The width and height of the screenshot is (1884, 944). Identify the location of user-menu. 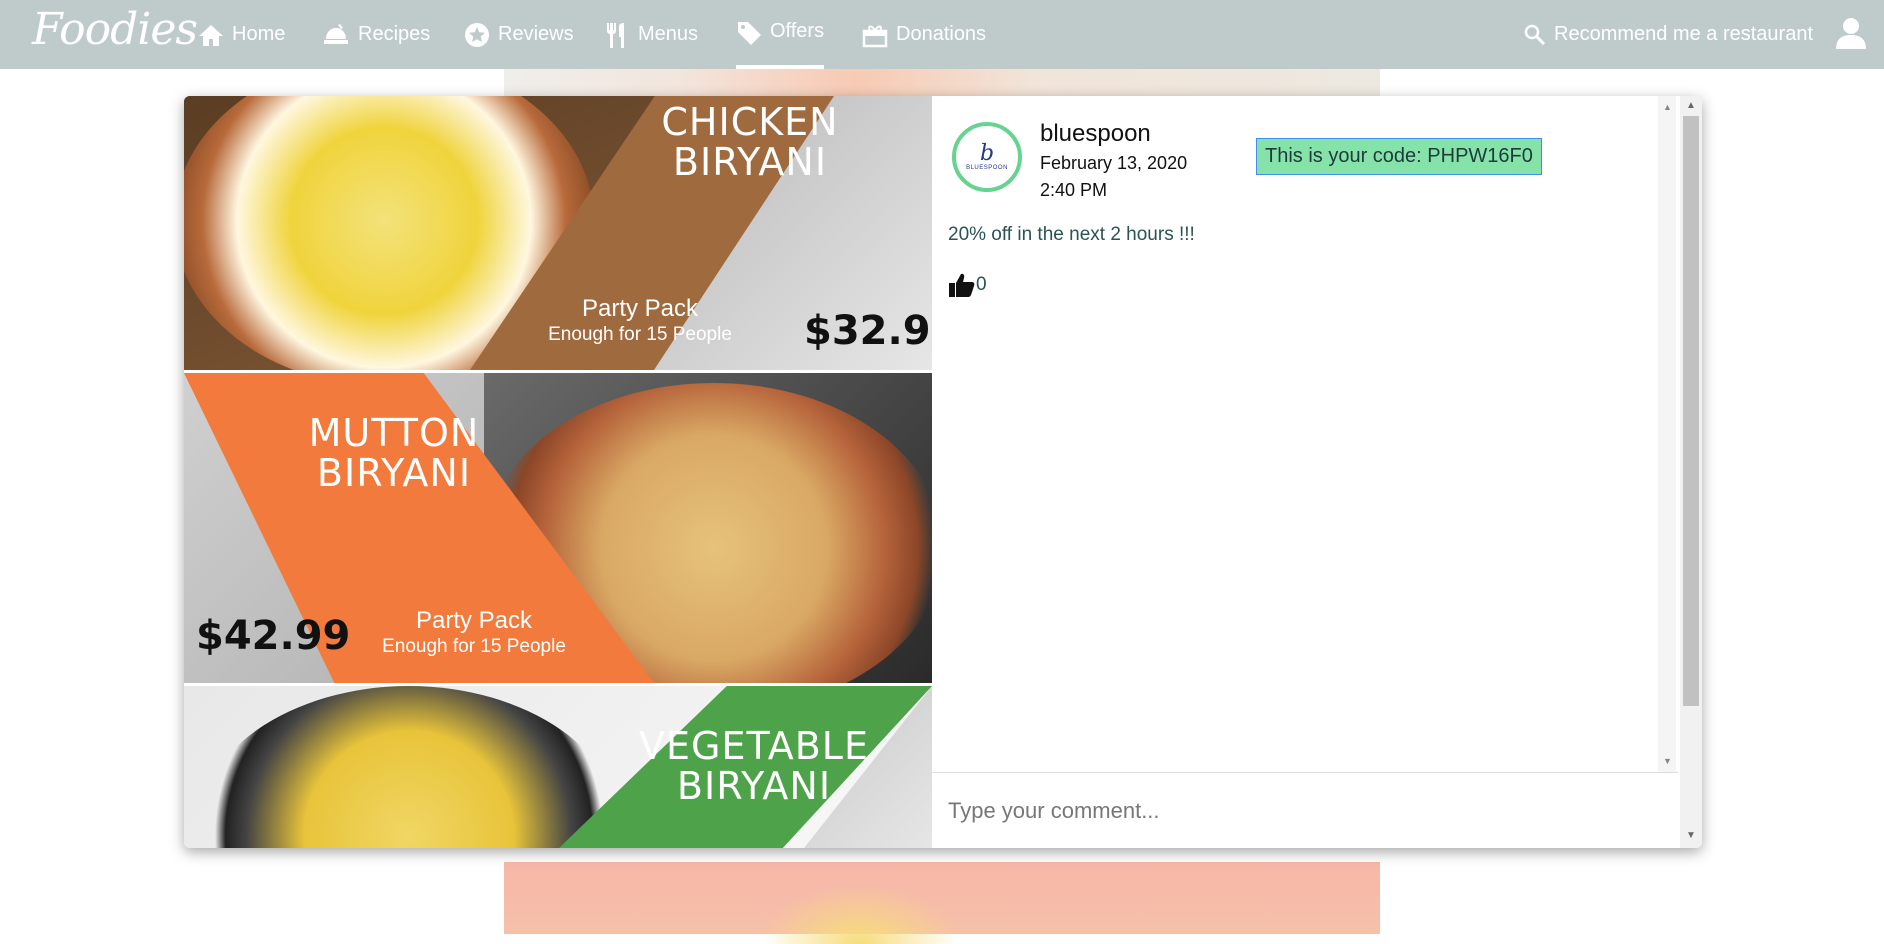
(1851, 35).